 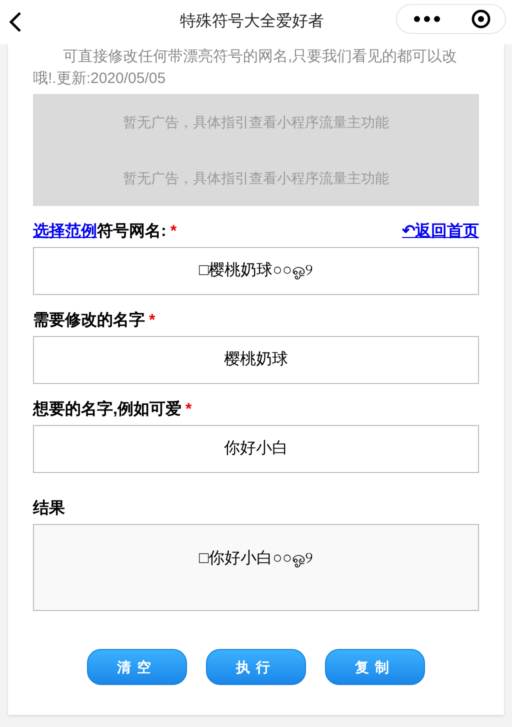 I want to click on field-label: 想要的名字,例如可爱, so click(x=107, y=409).